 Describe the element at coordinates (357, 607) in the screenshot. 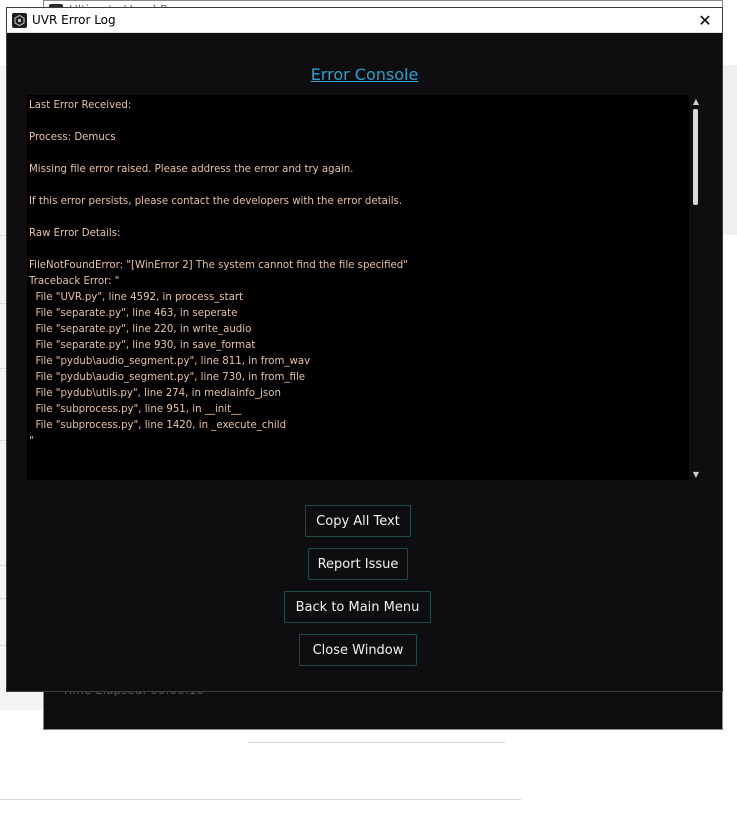

I see `back-to-main-menu-button: Back to Main Menu` at that location.